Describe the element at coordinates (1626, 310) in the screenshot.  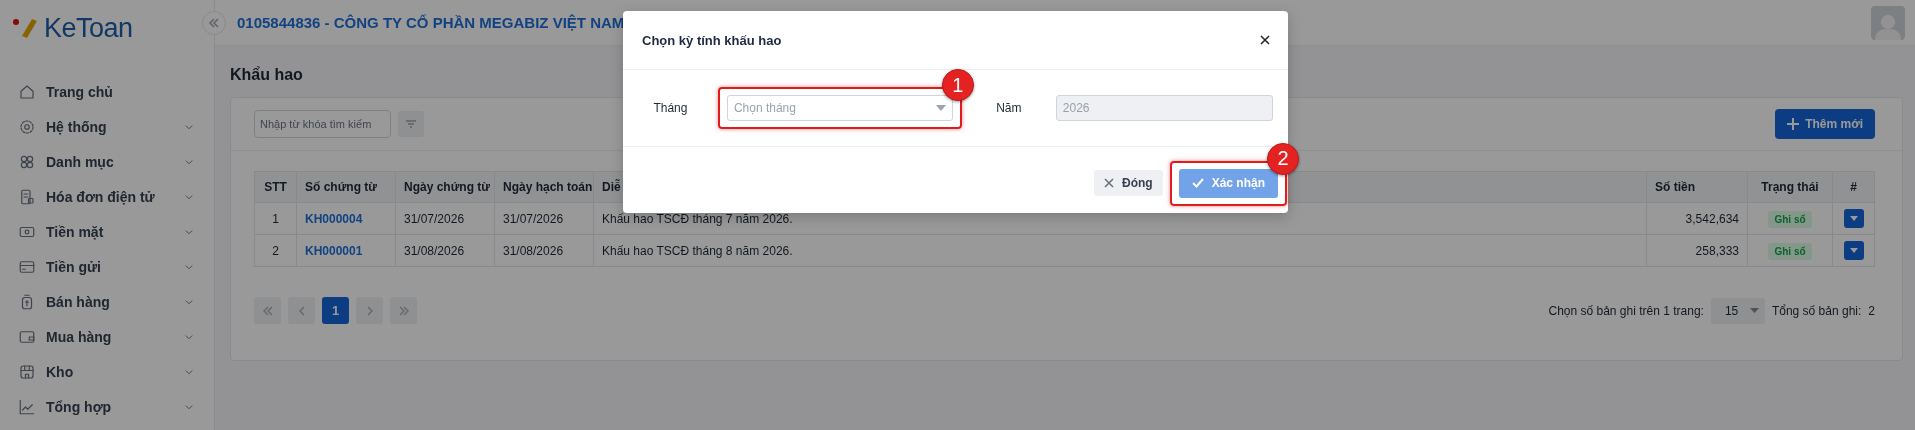
I see `page-size-label: Chọn số bản ghi trên 1 trang:` at that location.